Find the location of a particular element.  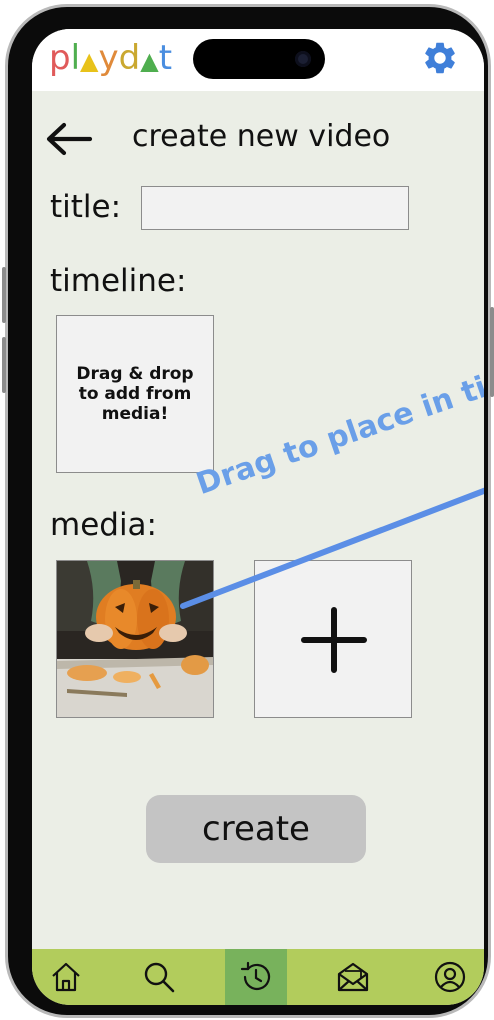

create-button: create is located at coordinates (256, 829).